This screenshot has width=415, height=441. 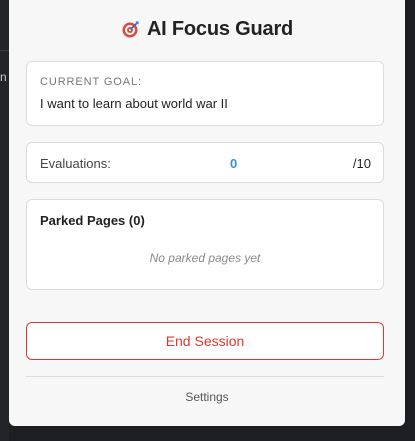 What do you see at coordinates (205, 162) in the screenshot?
I see `evaluations-card: Evaluations: 0 /10` at bounding box center [205, 162].